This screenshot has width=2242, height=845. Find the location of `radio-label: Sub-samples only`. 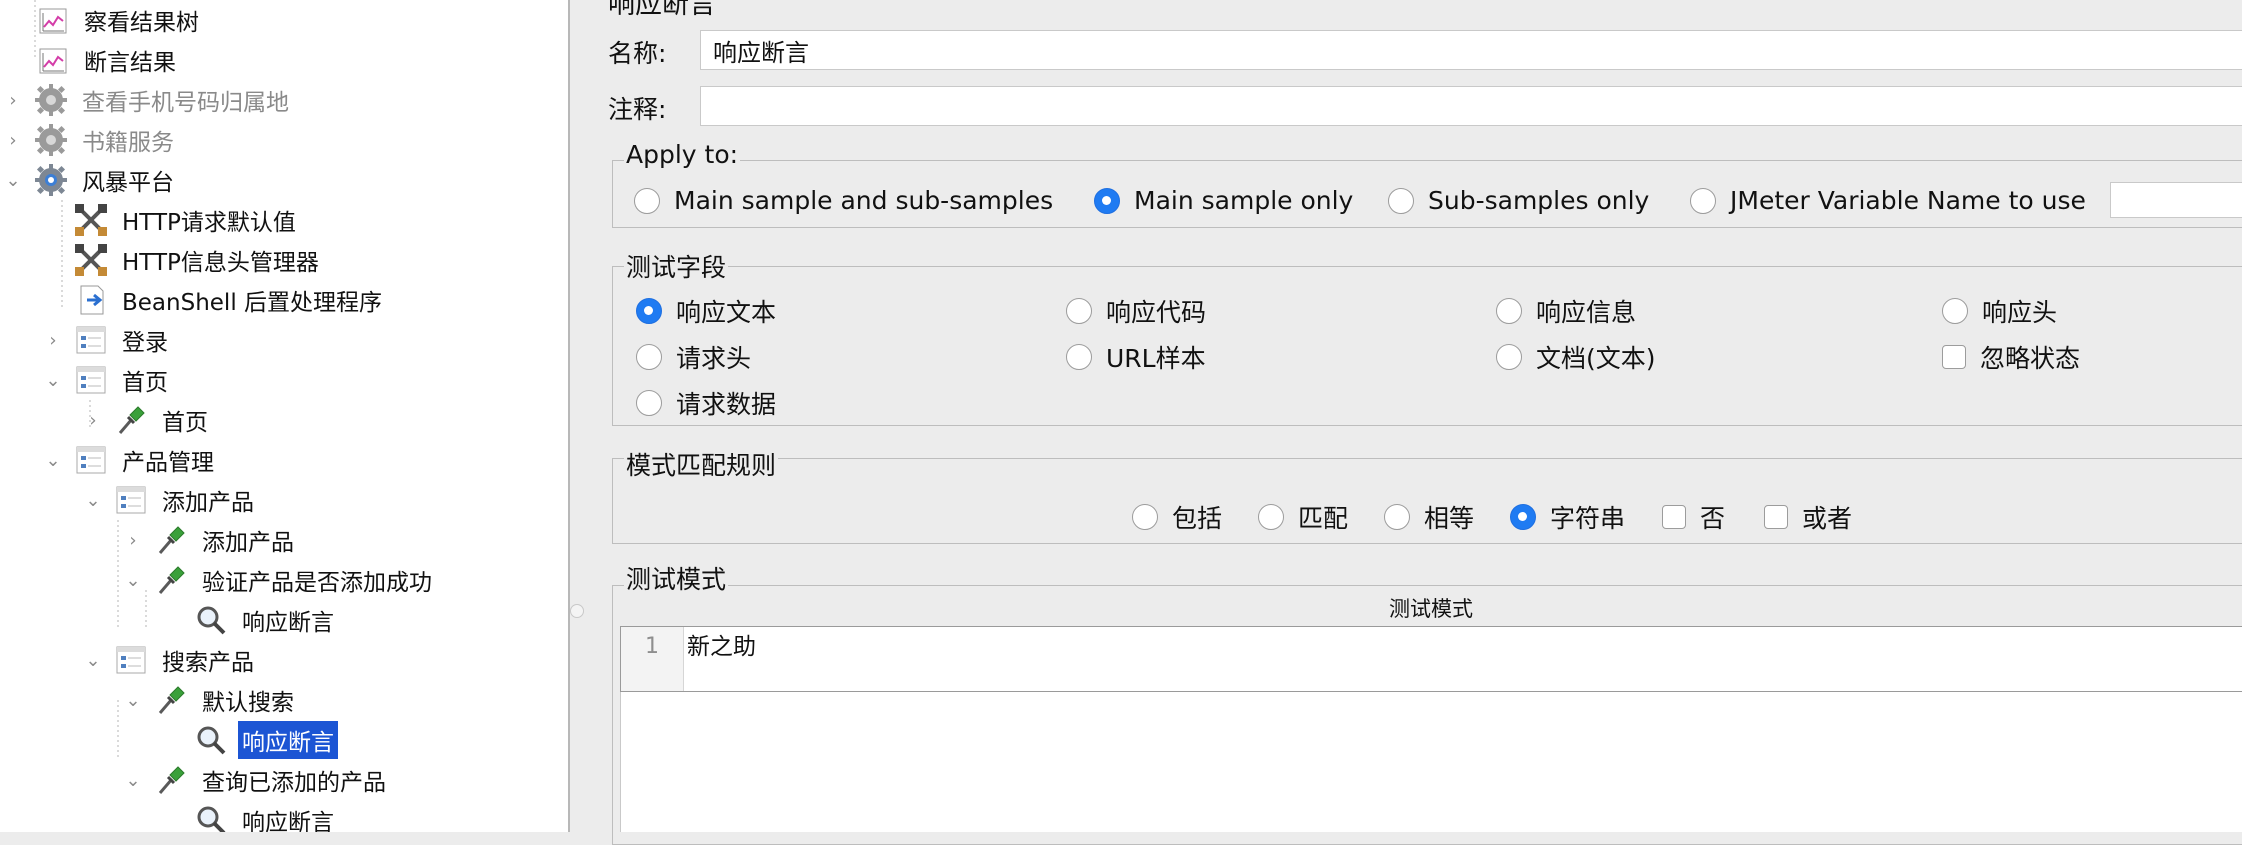

radio-label: Sub-samples only is located at coordinates (1539, 200).